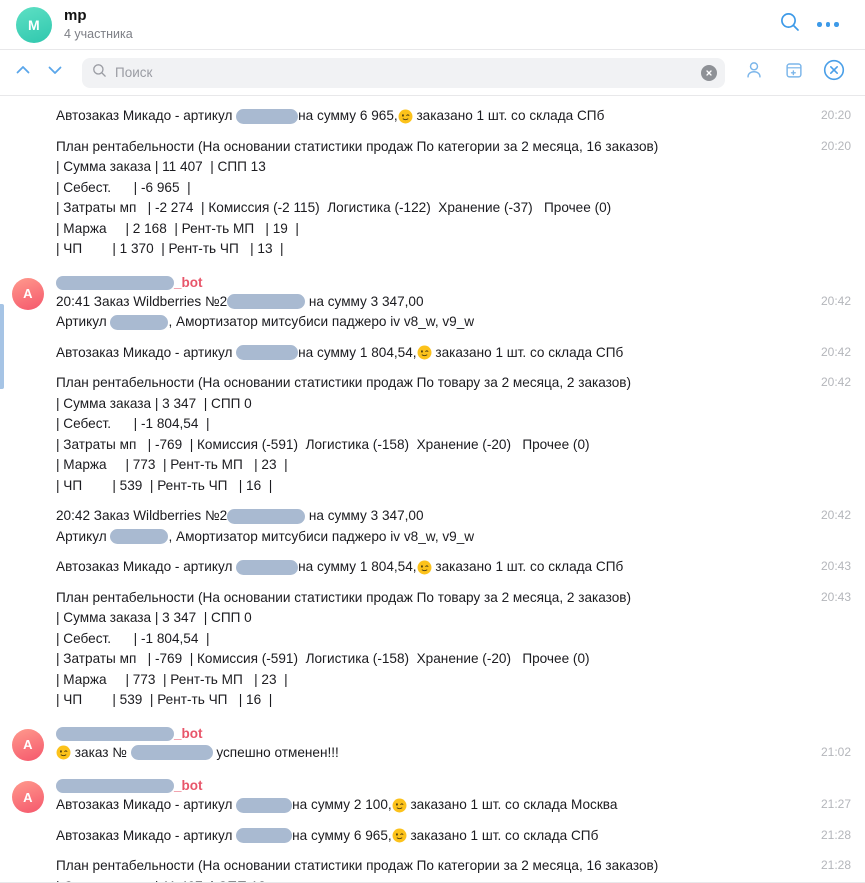 This screenshot has height=883, width=865. I want to click on message-line: | Сумма заказа | 3 347 | СПП 0, so click(424, 404).